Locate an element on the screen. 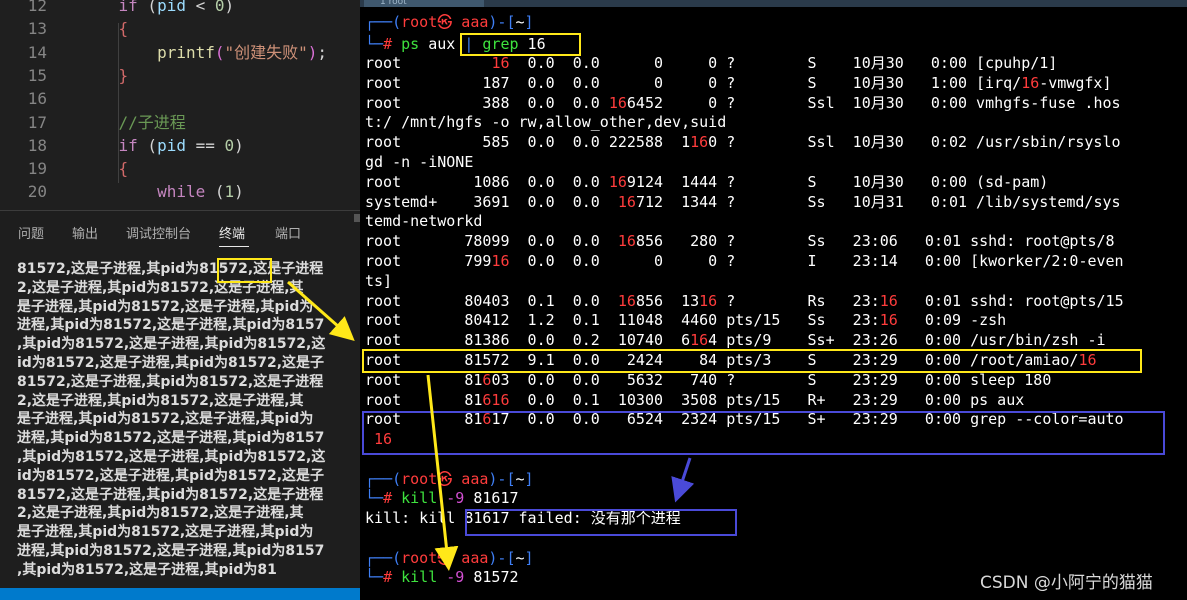  terminal-output-line: 81572,这是子进程,其pid为81572,这是子进程 is located at coordinates (170, 381).